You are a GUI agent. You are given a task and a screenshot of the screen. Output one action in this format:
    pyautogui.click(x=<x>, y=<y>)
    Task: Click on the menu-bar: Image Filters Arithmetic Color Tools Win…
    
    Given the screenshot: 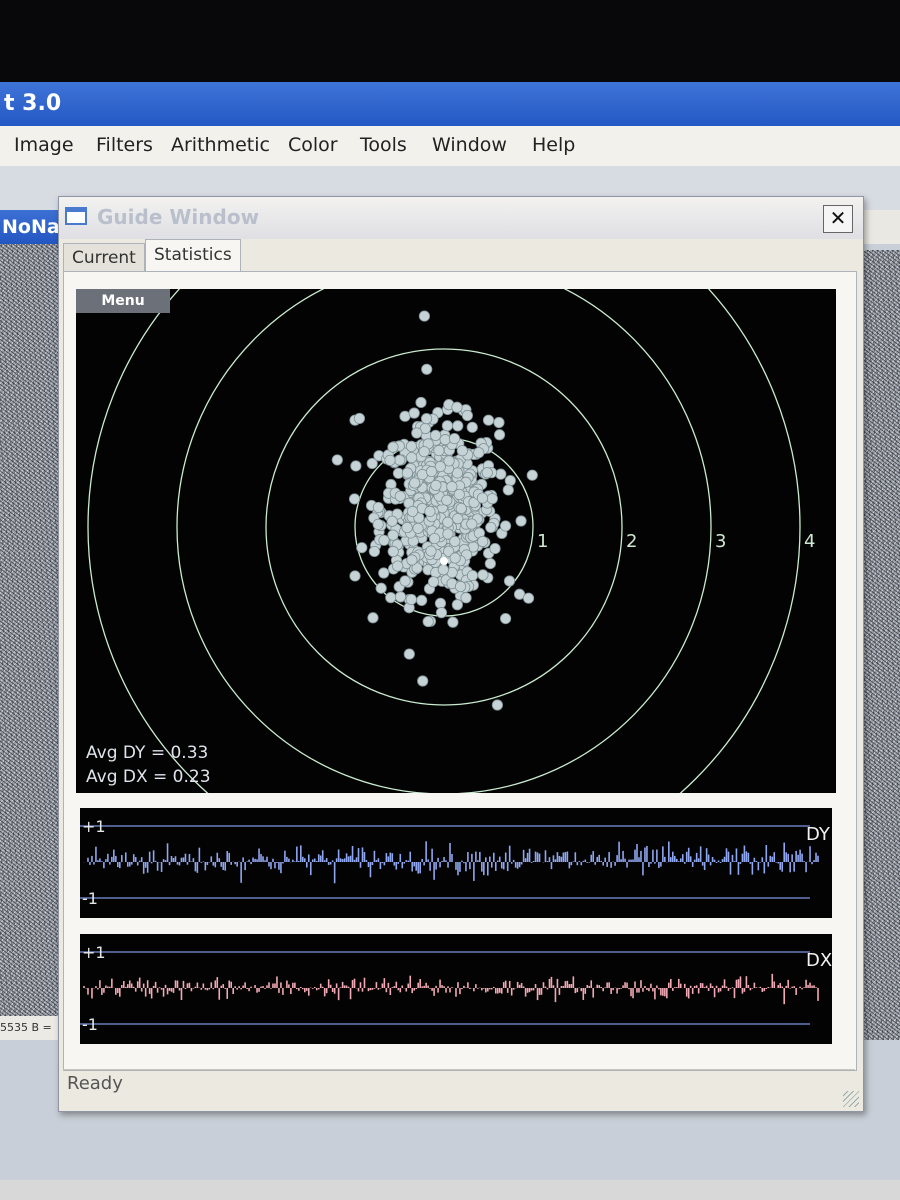 What is the action you would take?
    pyautogui.click(x=450, y=146)
    